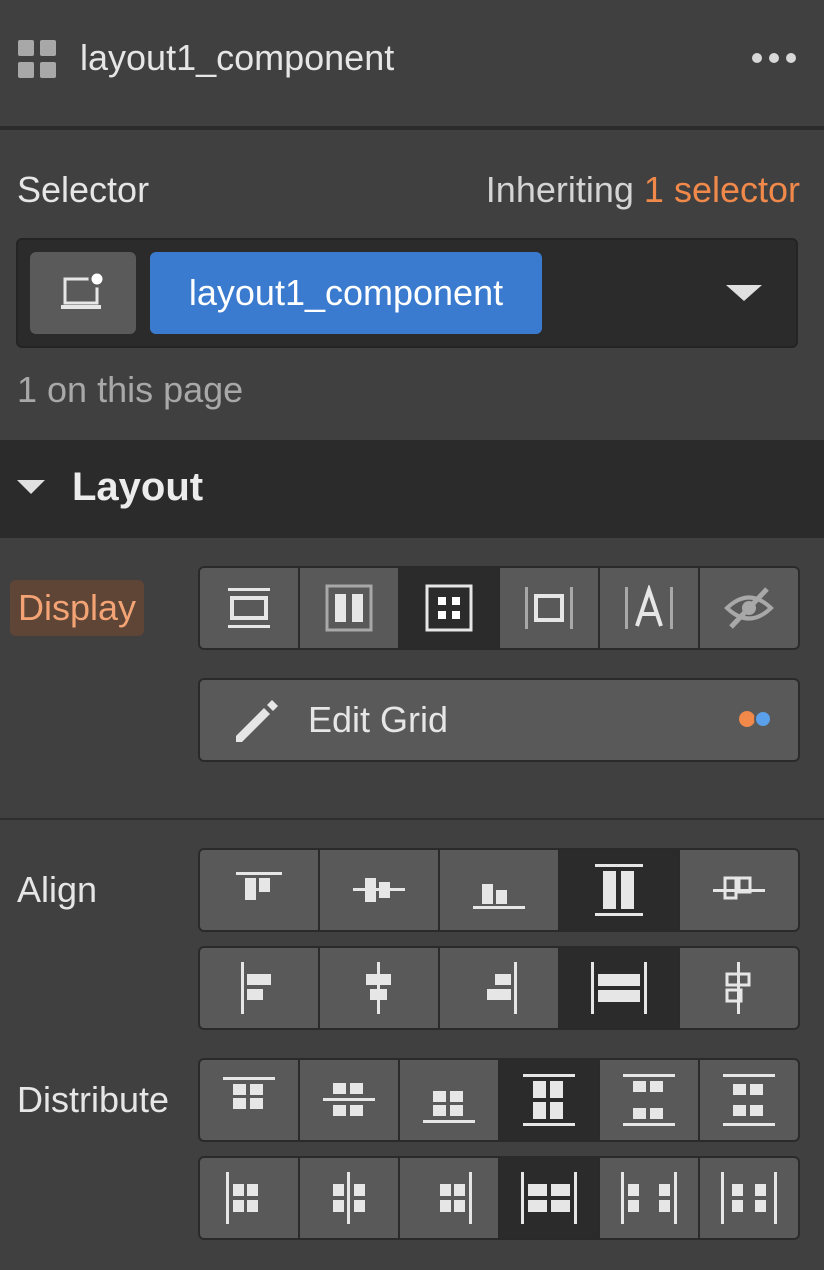  I want to click on display-flex-icon, so click(349, 608).